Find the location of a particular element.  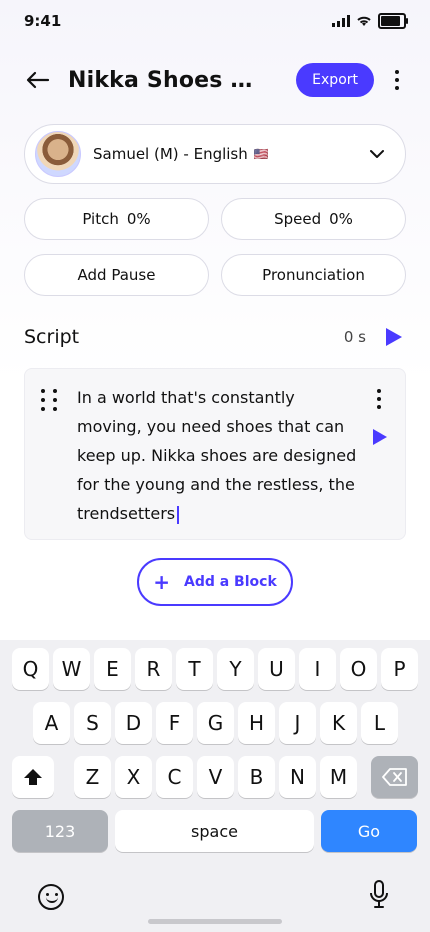

more-menu-button is located at coordinates (397, 80).